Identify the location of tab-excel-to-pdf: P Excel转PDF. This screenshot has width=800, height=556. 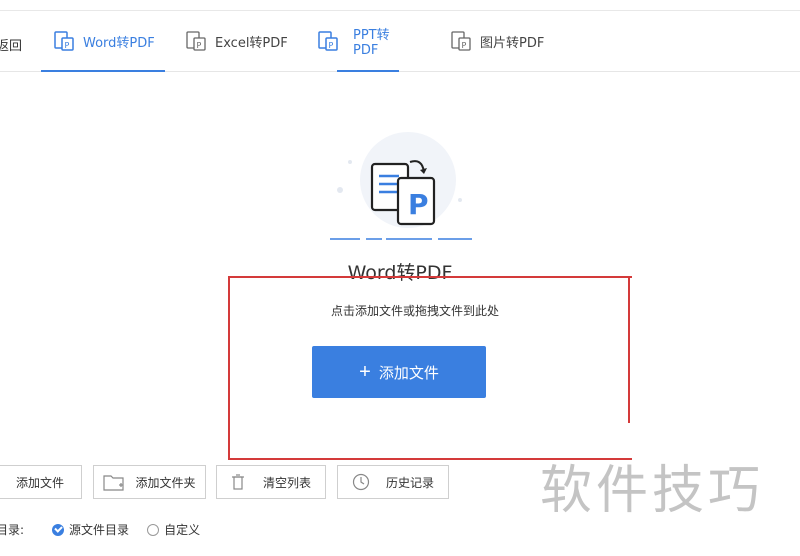
(240, 41).